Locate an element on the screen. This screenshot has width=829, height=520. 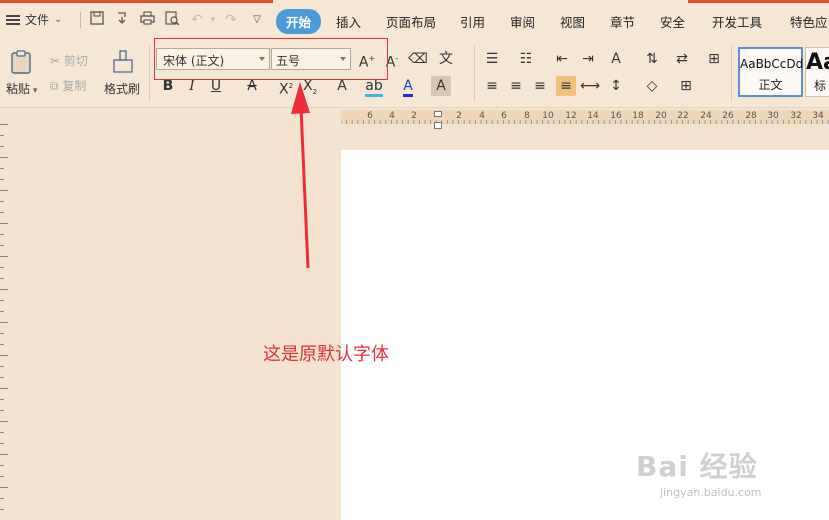
baidu-watermark-logo: Bai 经验 is located at coordinates (697, 465).